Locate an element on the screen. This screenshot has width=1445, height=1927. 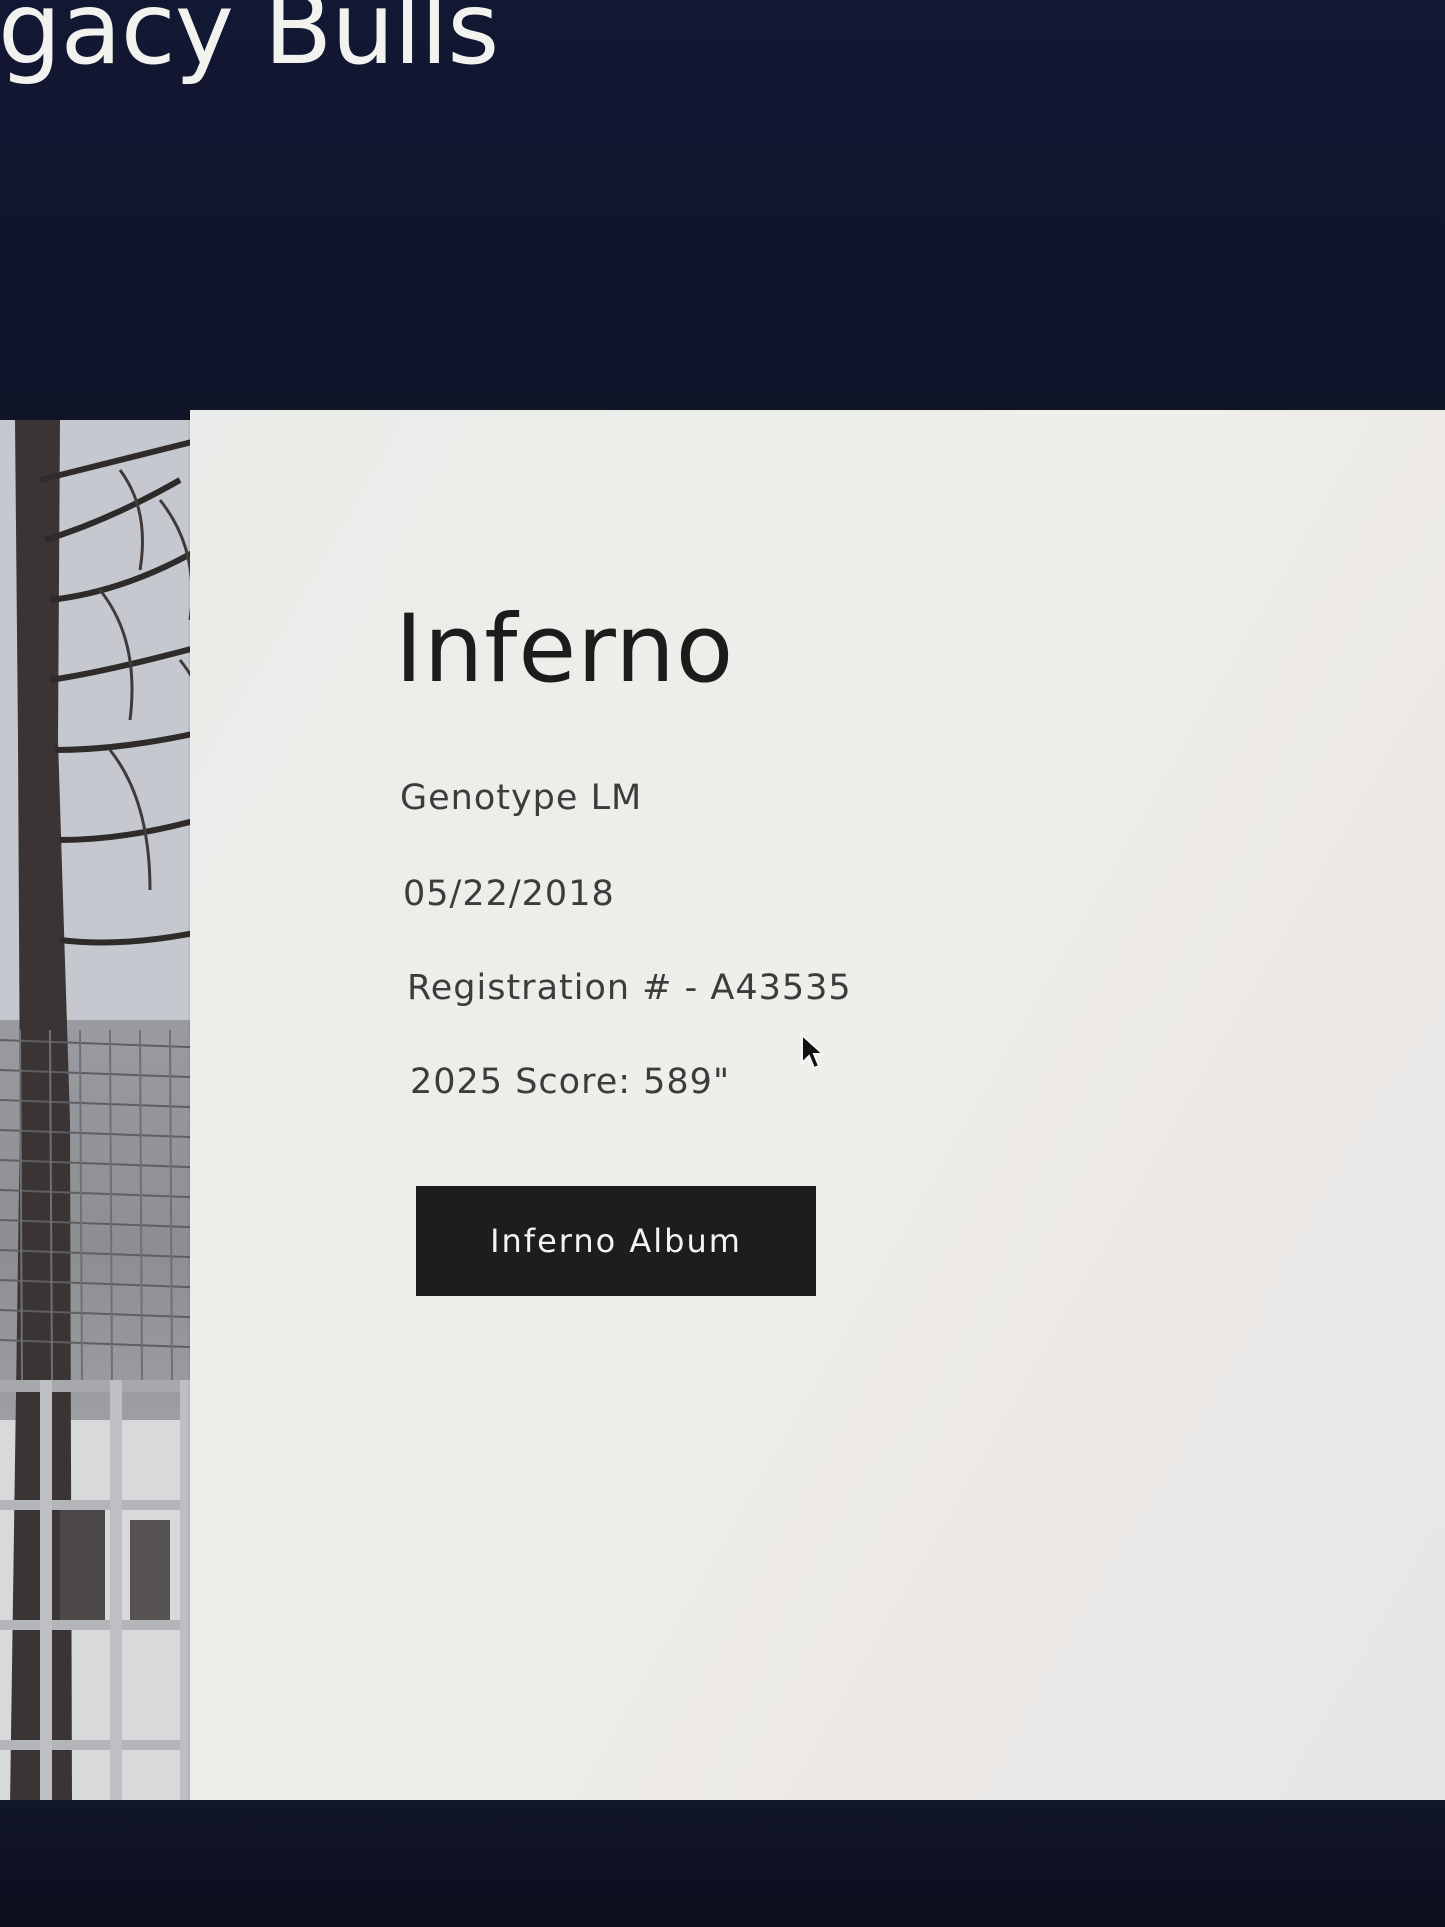
score-text: 2025 Score: 589" is located at coordinates (570, 1082).